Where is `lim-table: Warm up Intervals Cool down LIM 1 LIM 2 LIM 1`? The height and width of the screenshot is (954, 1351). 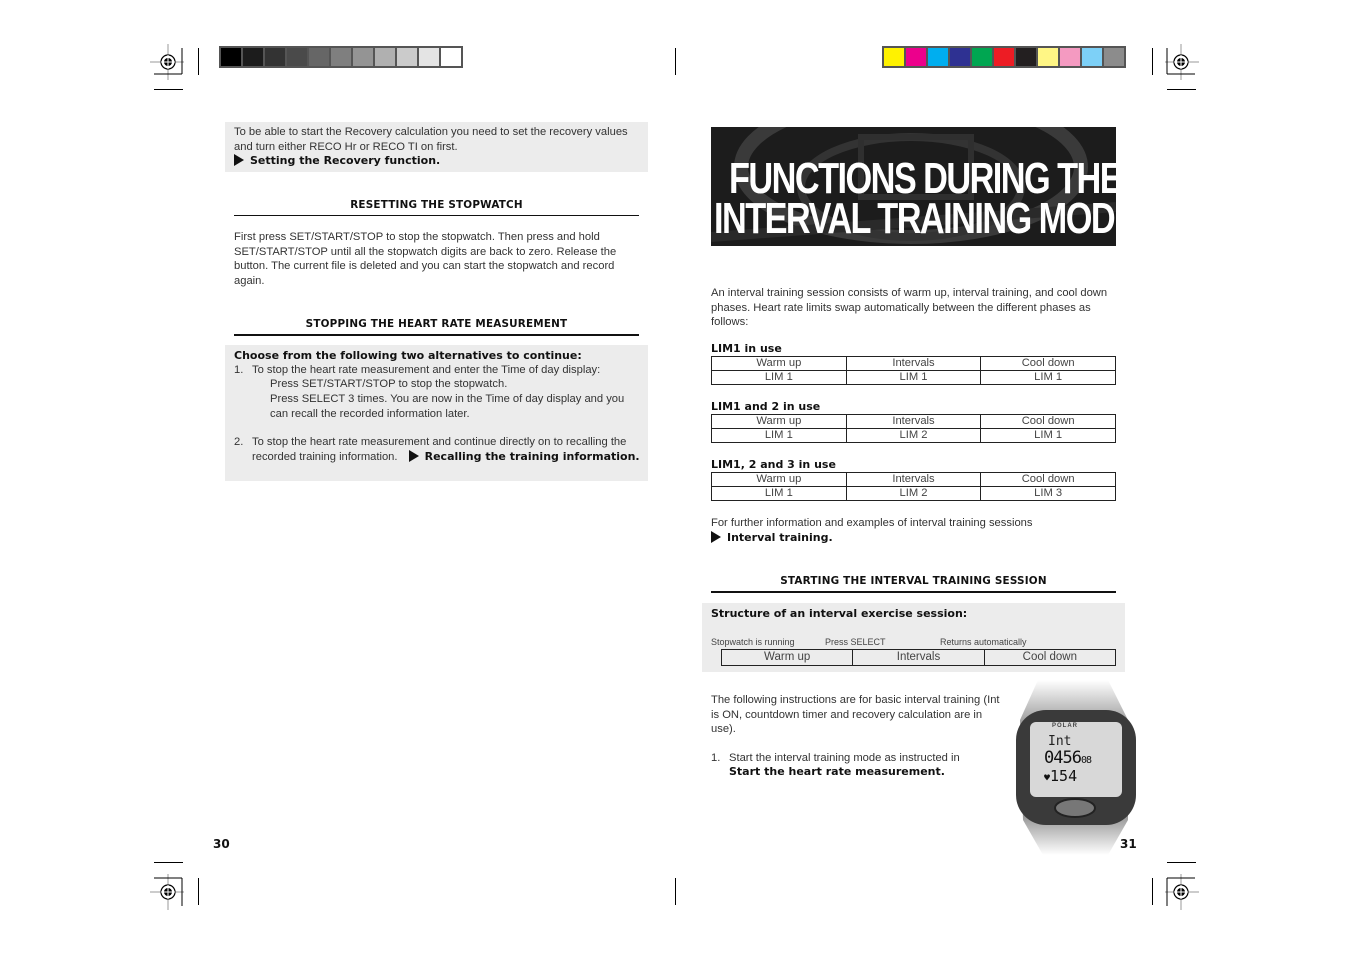
lim-table: Warm up Intervals Cool down LIM 1 LIM 2 LIM 1 is located at coordinates (913, 428).